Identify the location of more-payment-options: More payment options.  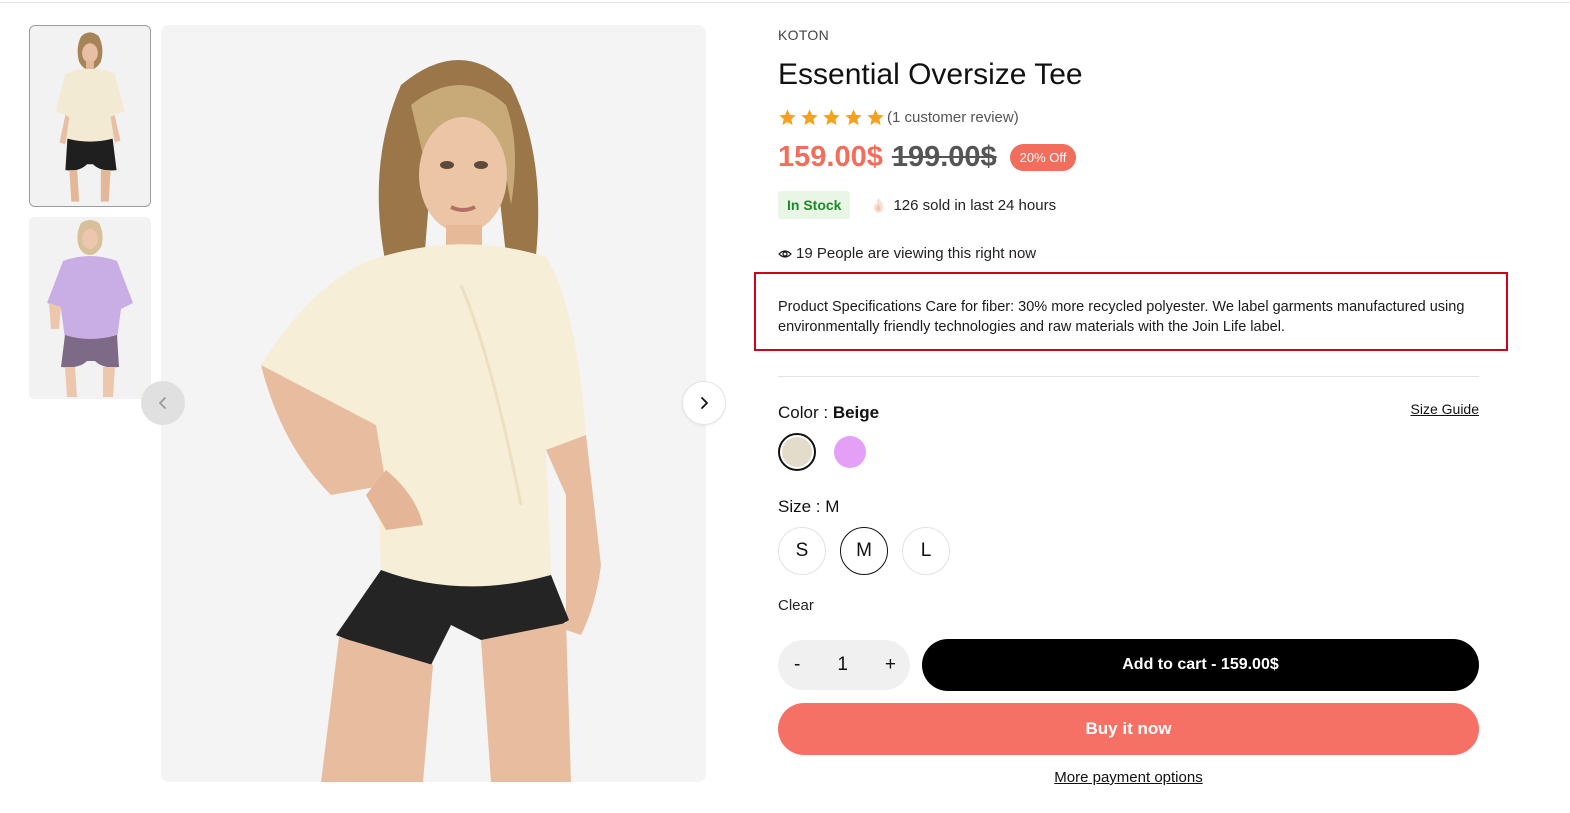
(1128, 777).